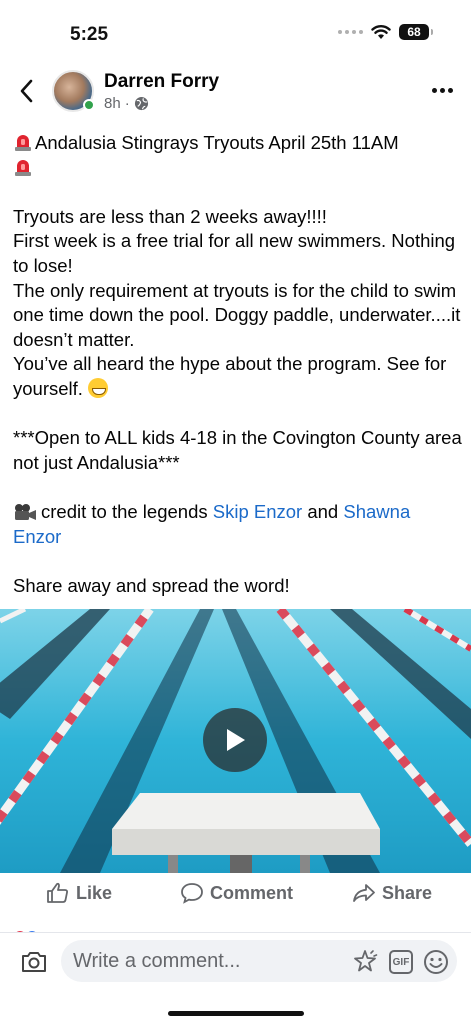 The image size is (471, 1024). Describe the element at coordinates (236, 1013) in the screenshot. I see `home-indicator` at that location.